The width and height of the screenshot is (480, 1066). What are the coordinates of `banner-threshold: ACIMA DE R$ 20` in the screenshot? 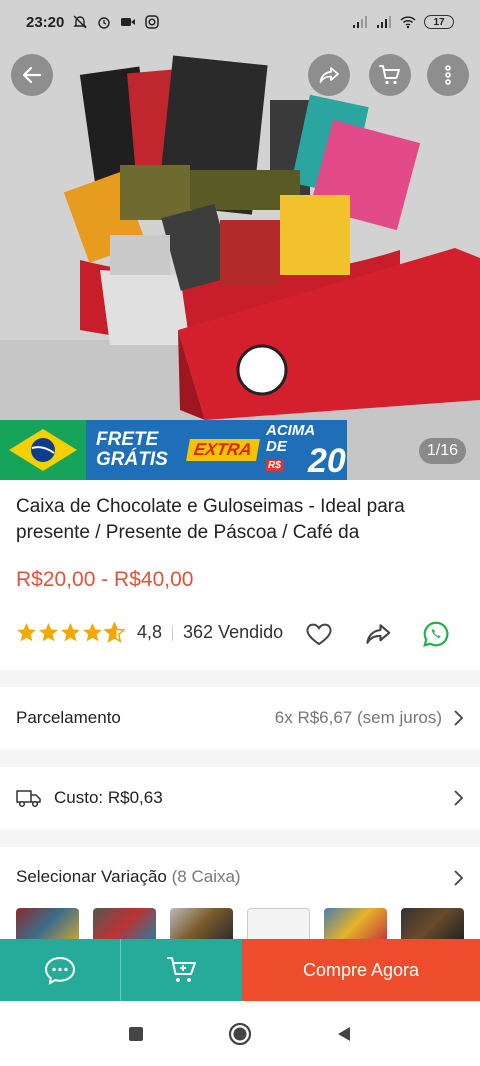 It's located at (306, 450).